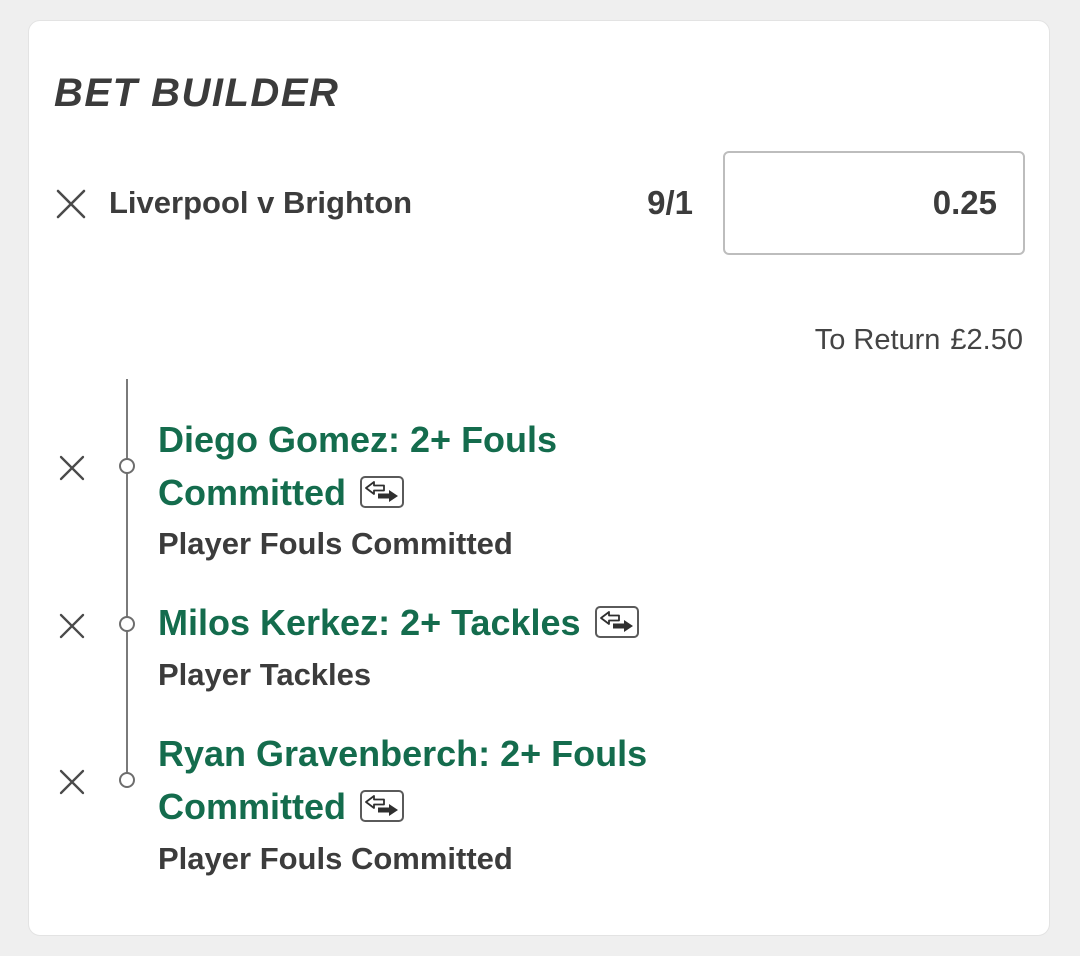  Describe the element at coordinates (874, 203) in the screenshot. I see `stake-input` at that location.